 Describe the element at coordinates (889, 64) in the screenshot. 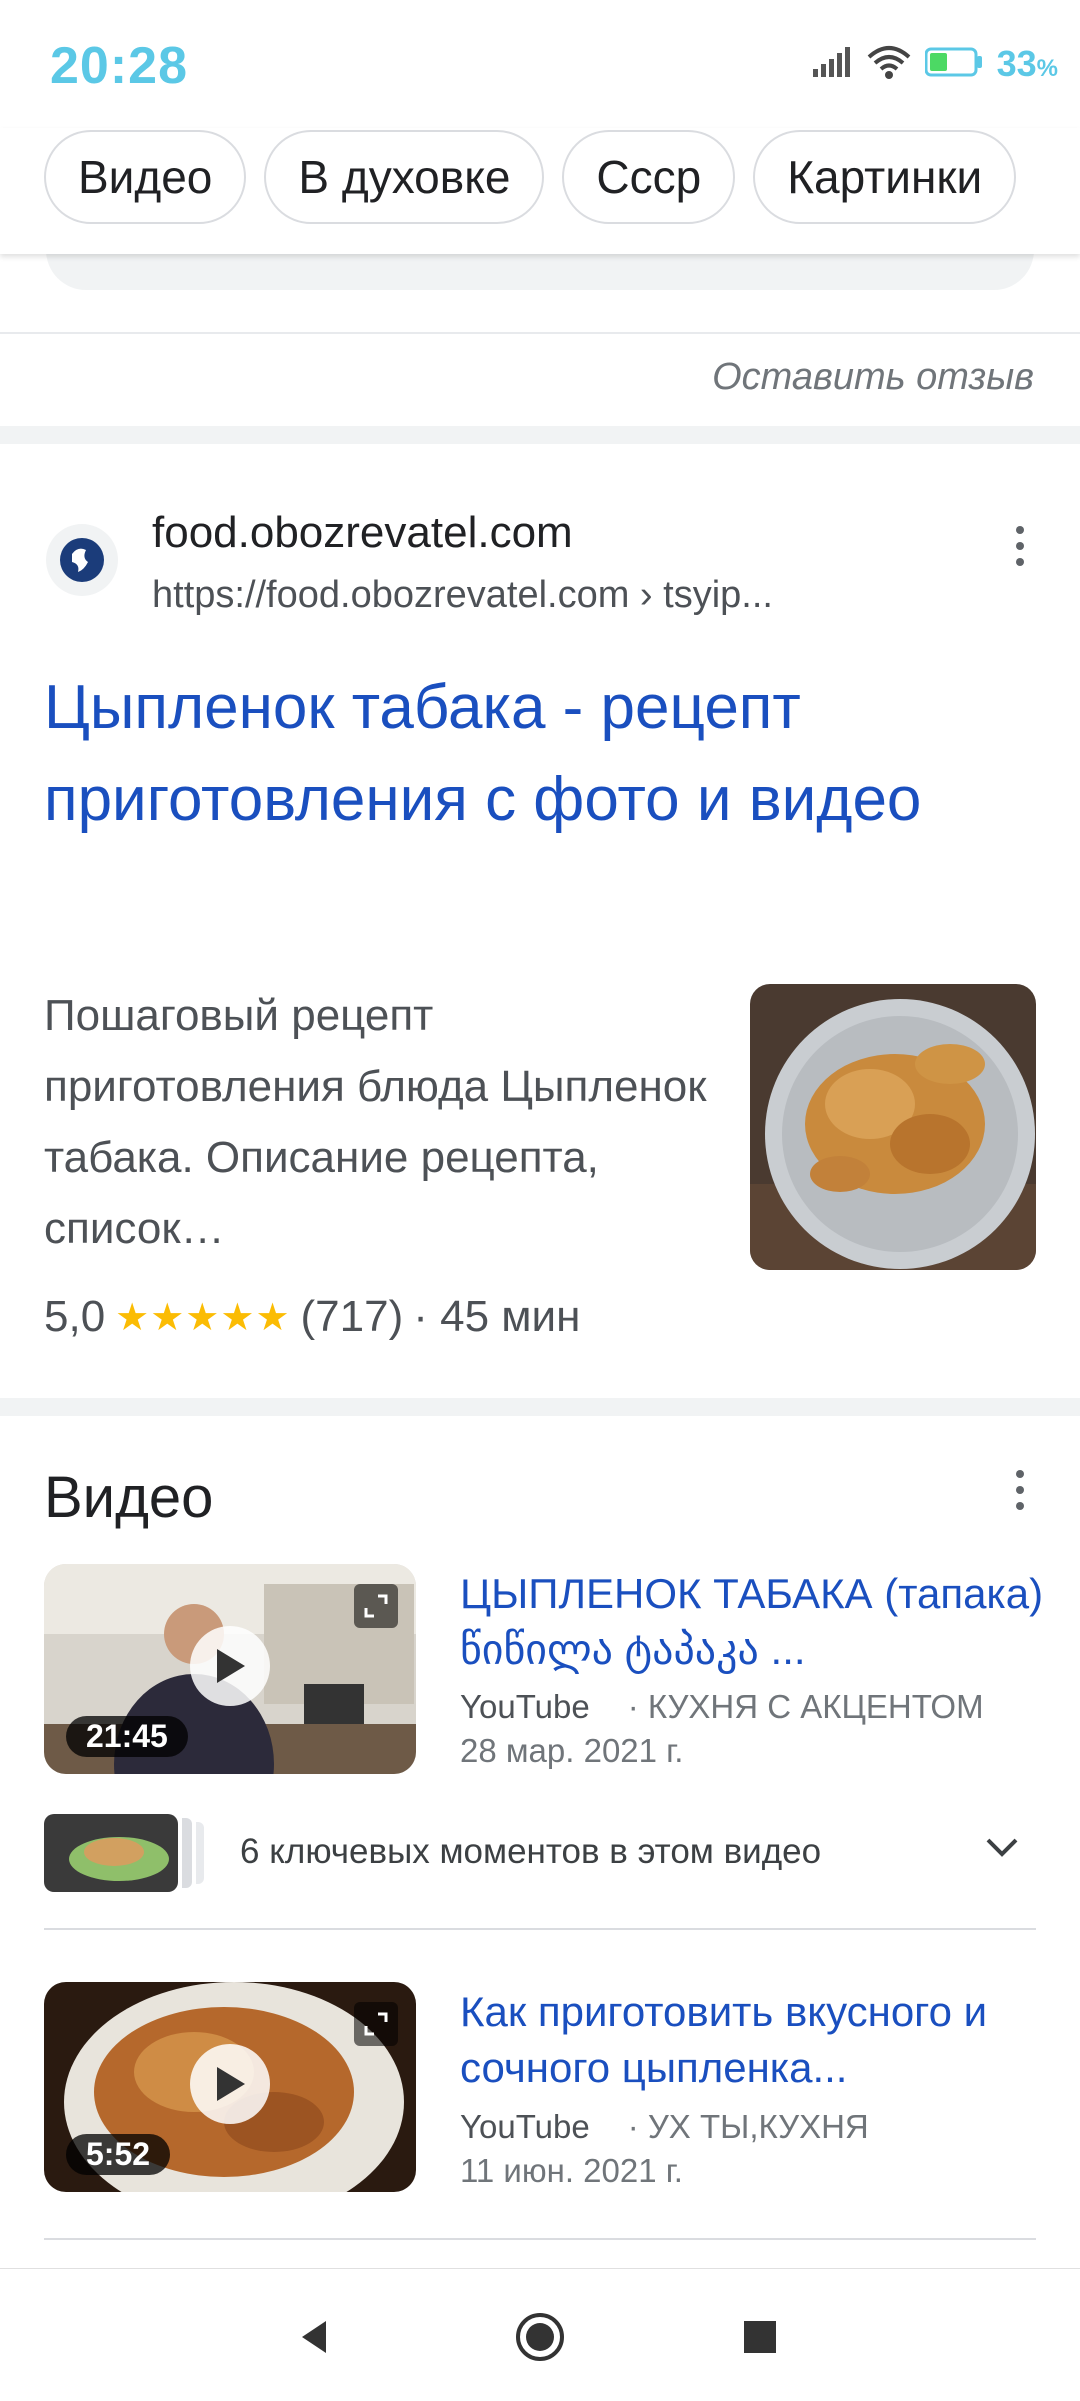

I see `wifi-icon` at that location.